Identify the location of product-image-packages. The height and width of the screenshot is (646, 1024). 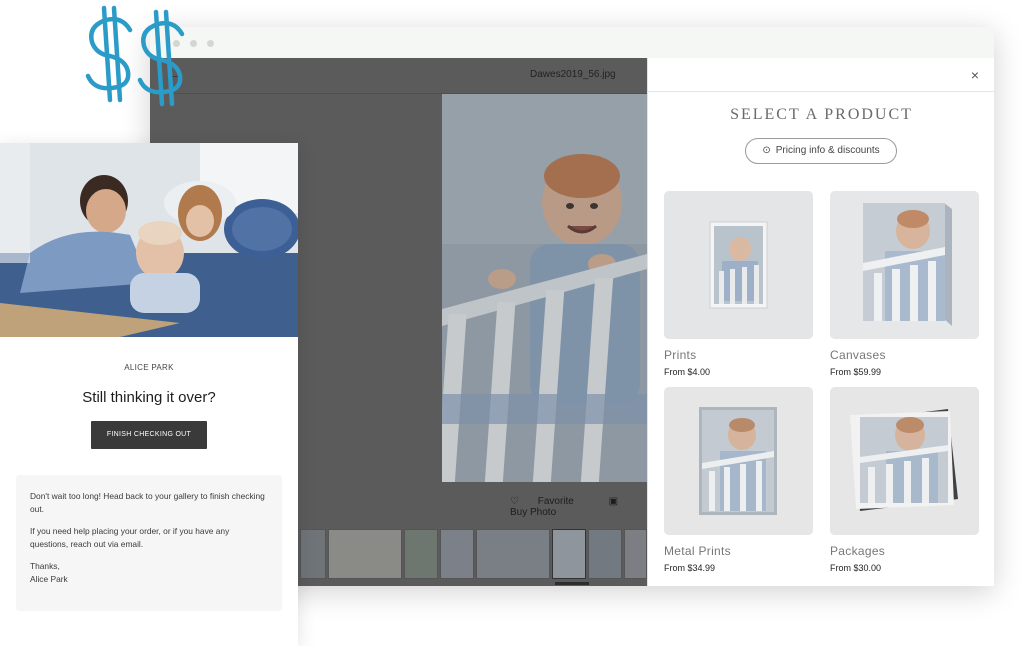
(904, 461).